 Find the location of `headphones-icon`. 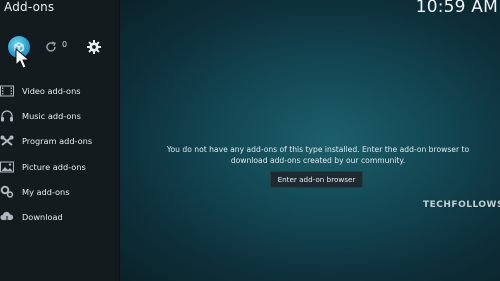

headphones-icon is located at coordinates (7, 116).